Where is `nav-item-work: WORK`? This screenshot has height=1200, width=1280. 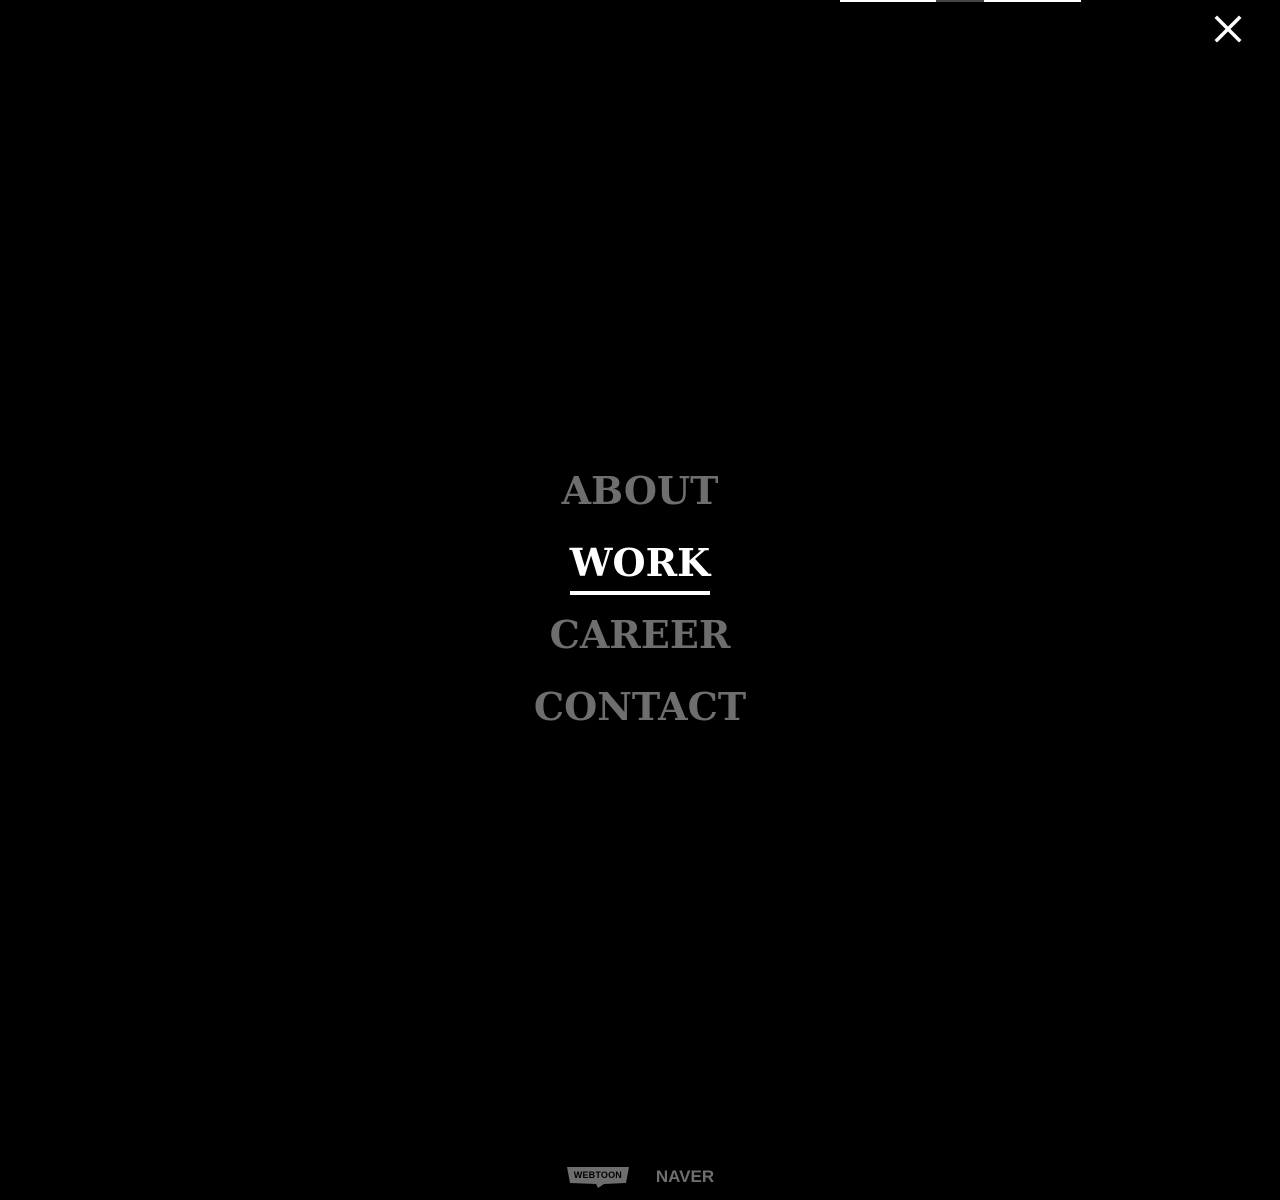
nav-item-work: WORK is located at coordinates (640, 572).